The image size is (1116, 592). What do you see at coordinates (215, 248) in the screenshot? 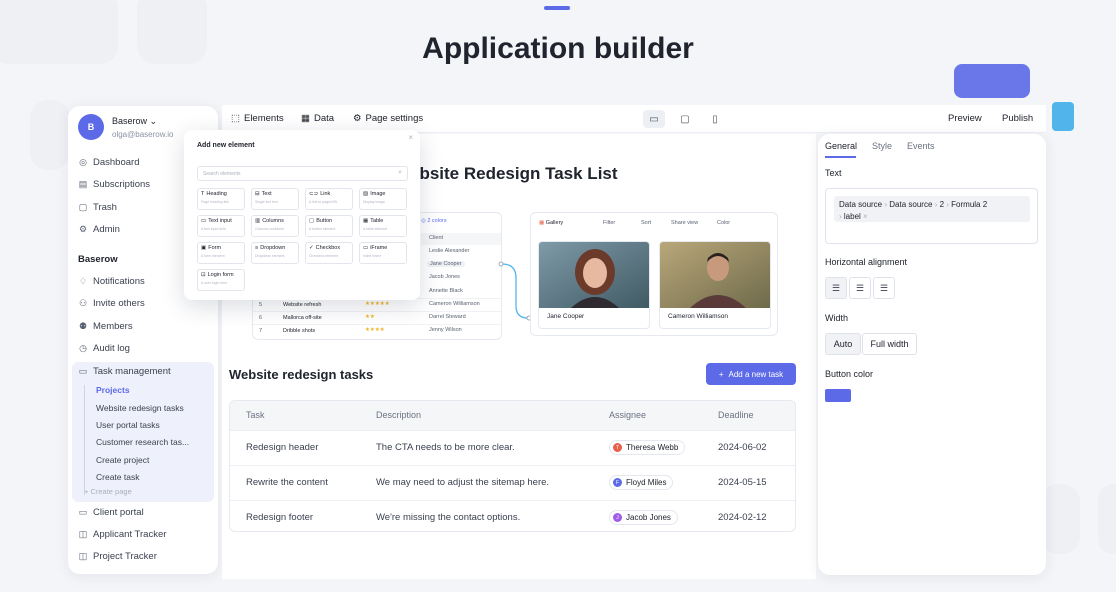
I see `element-option-label: Form` at bounding box center [215, 248].